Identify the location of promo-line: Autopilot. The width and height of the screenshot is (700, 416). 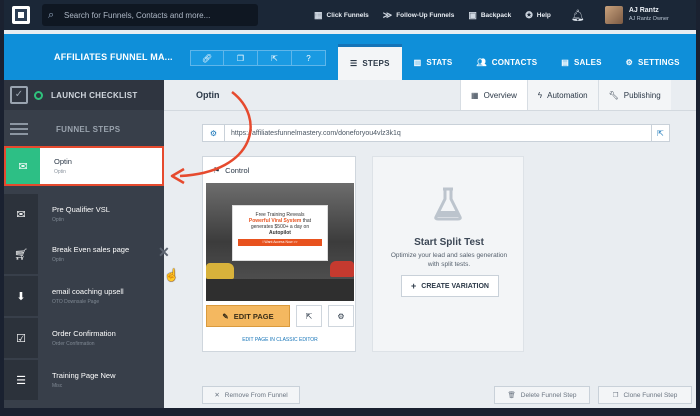
(280, 233).